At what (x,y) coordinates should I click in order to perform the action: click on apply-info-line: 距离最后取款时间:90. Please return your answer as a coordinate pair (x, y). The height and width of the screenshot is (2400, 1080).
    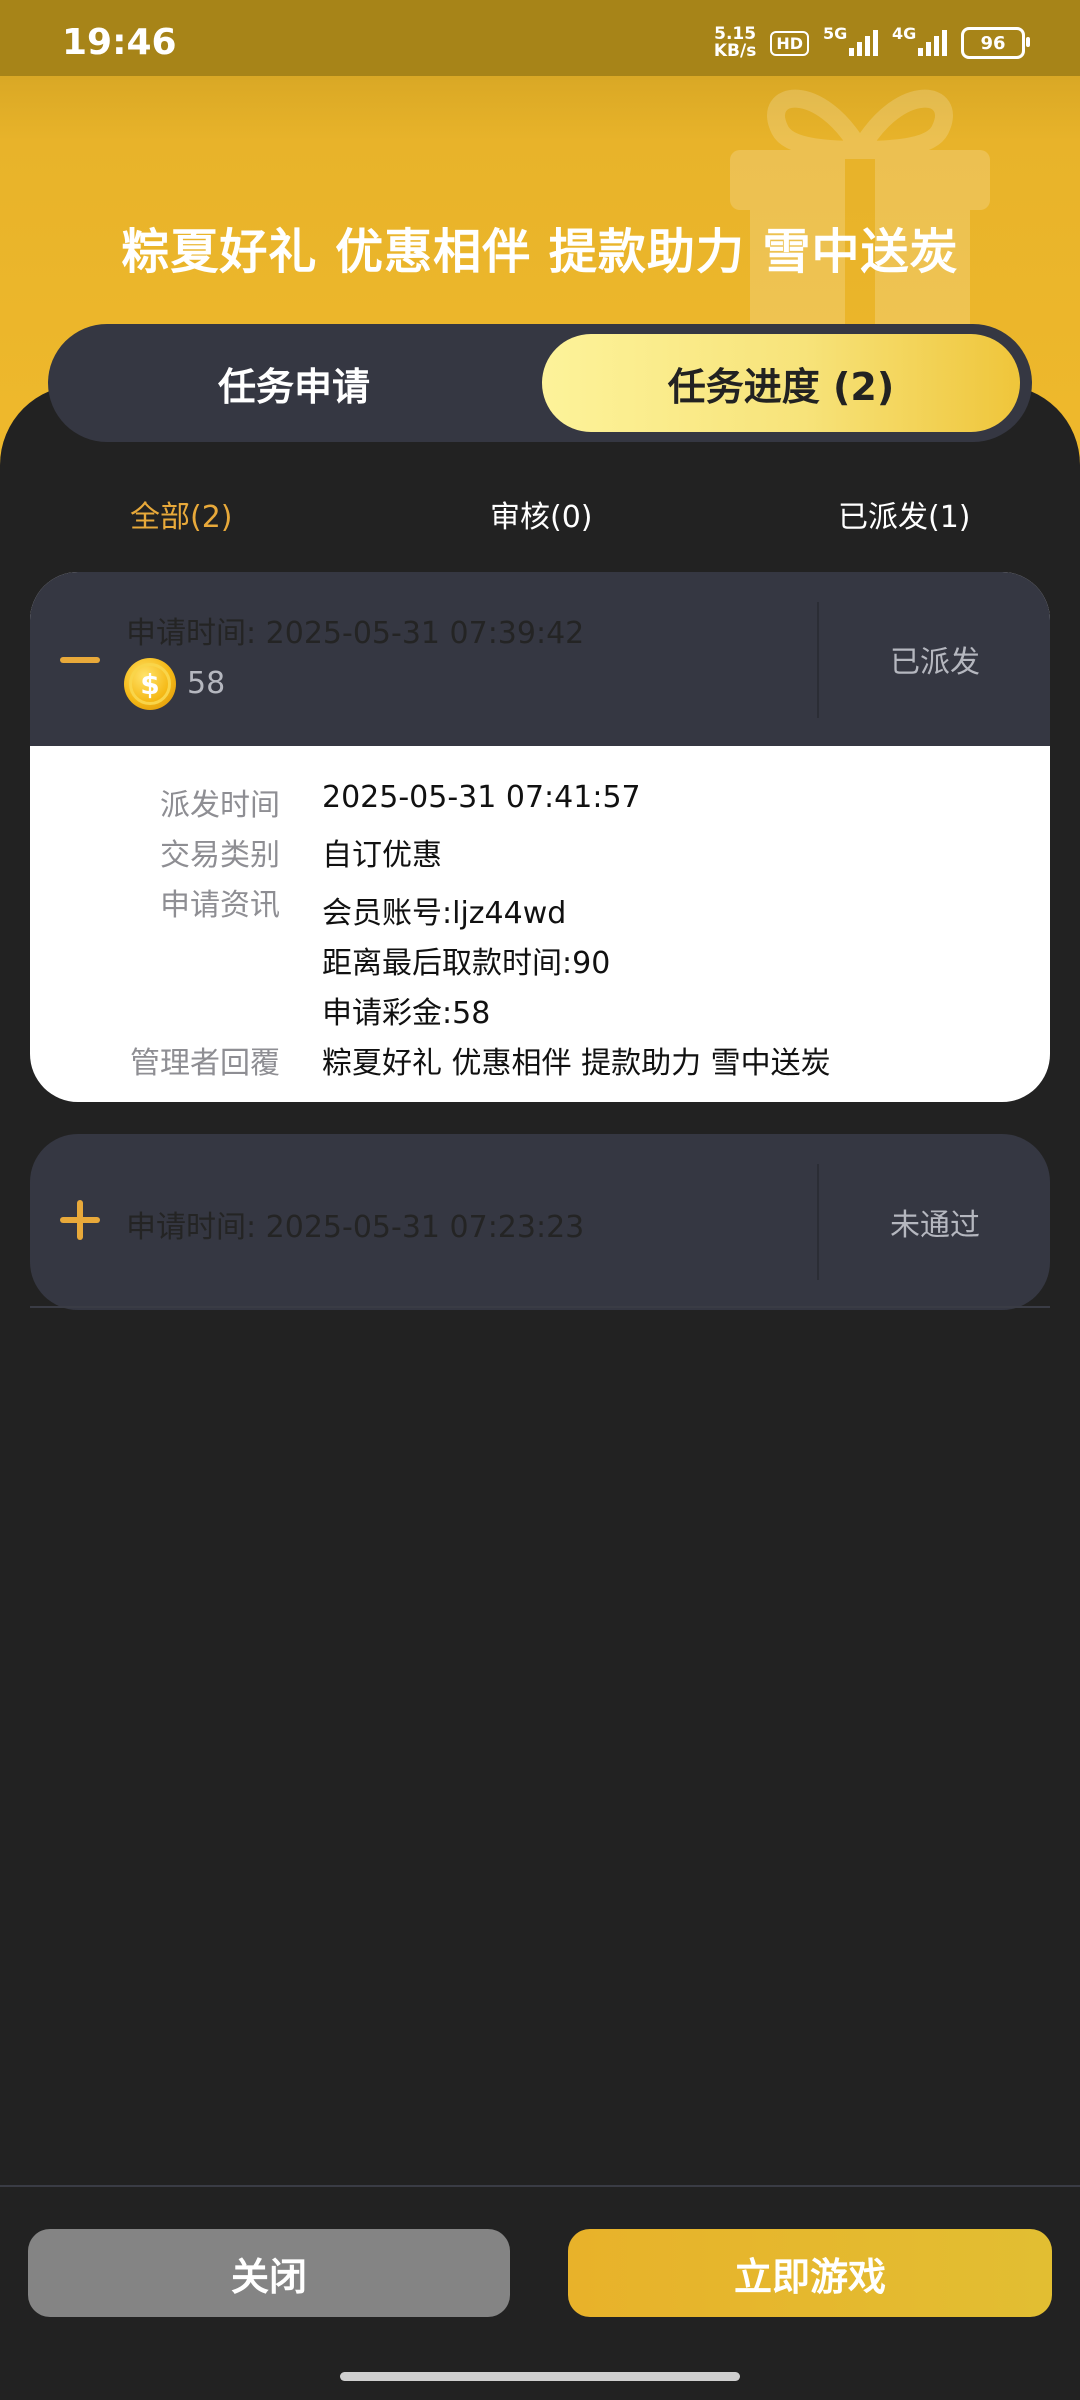
    Looking at the image, I should click on (466, 963).